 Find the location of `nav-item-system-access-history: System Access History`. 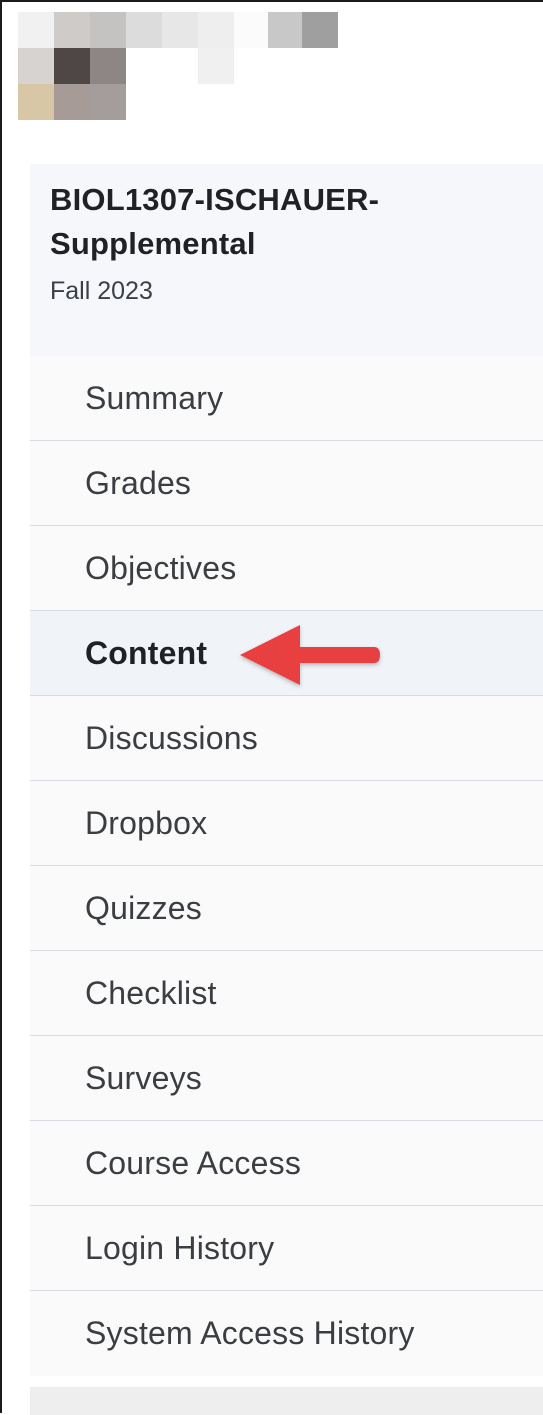

nav-item-system-access-history: System Access History is located at coordinates (286, 1333).